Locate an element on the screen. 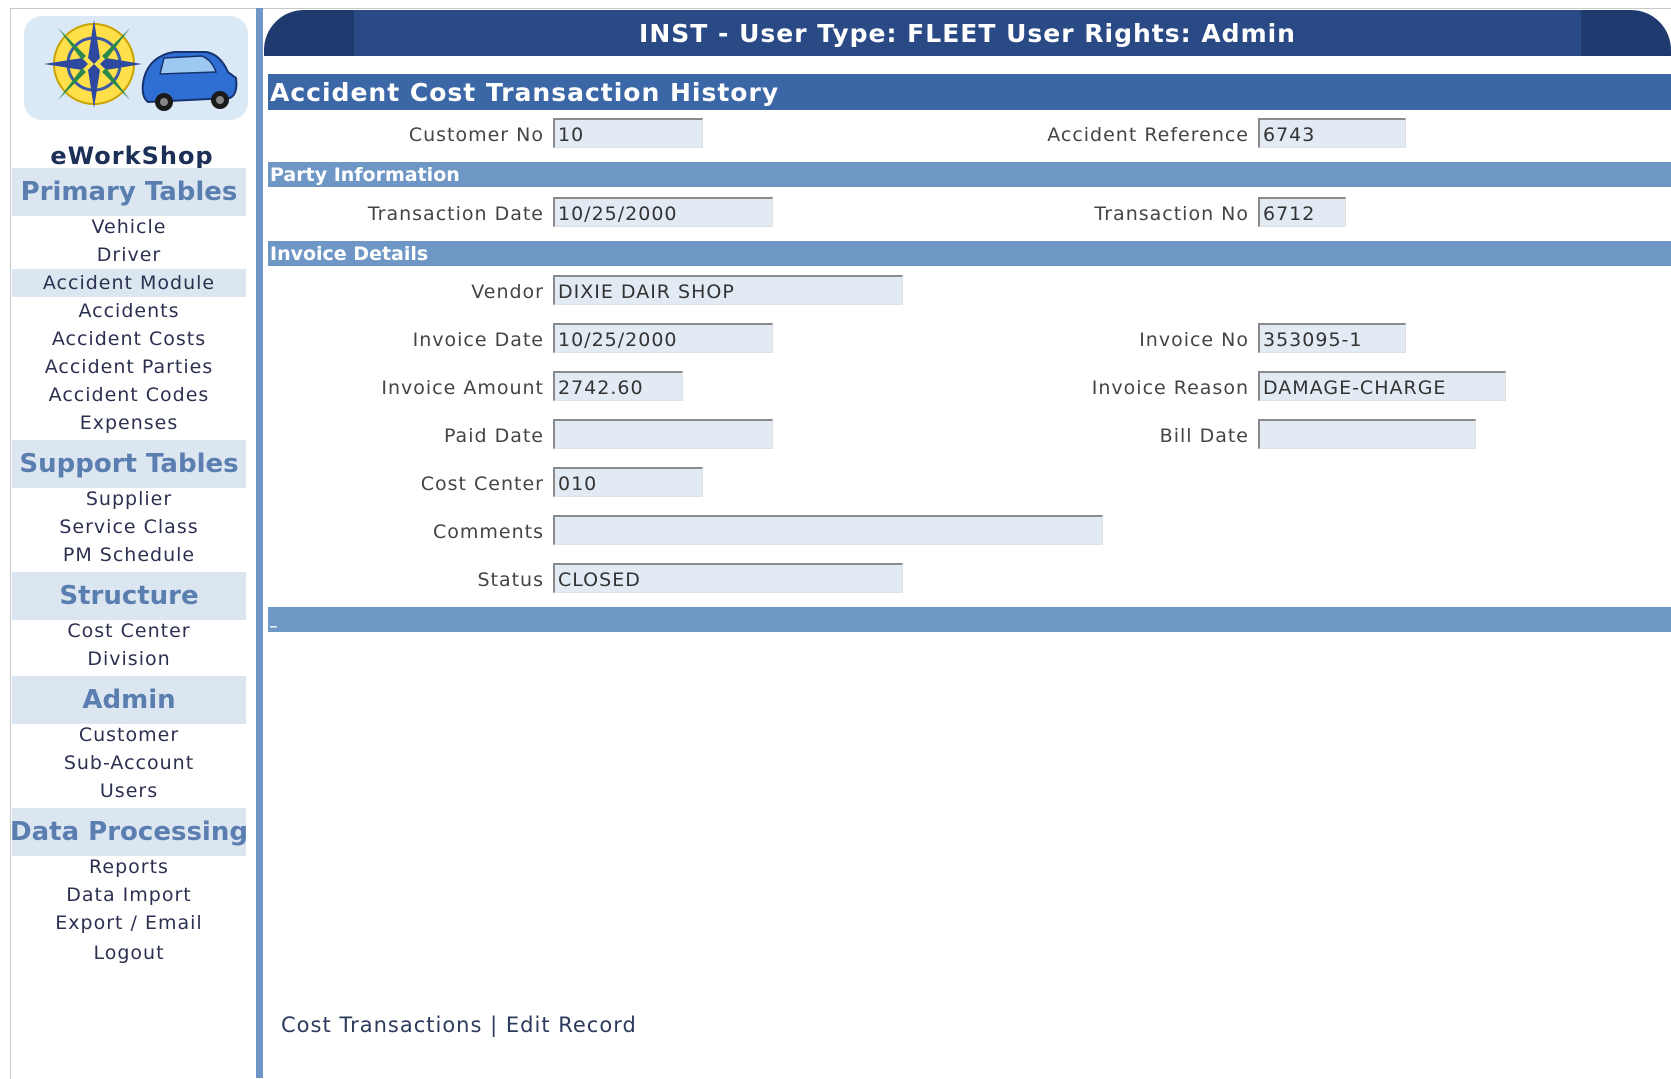 The height and width of the screenshot is (1079, 1671). invoice-no-field: 353095-1 is located at coordinates (1332, 338).